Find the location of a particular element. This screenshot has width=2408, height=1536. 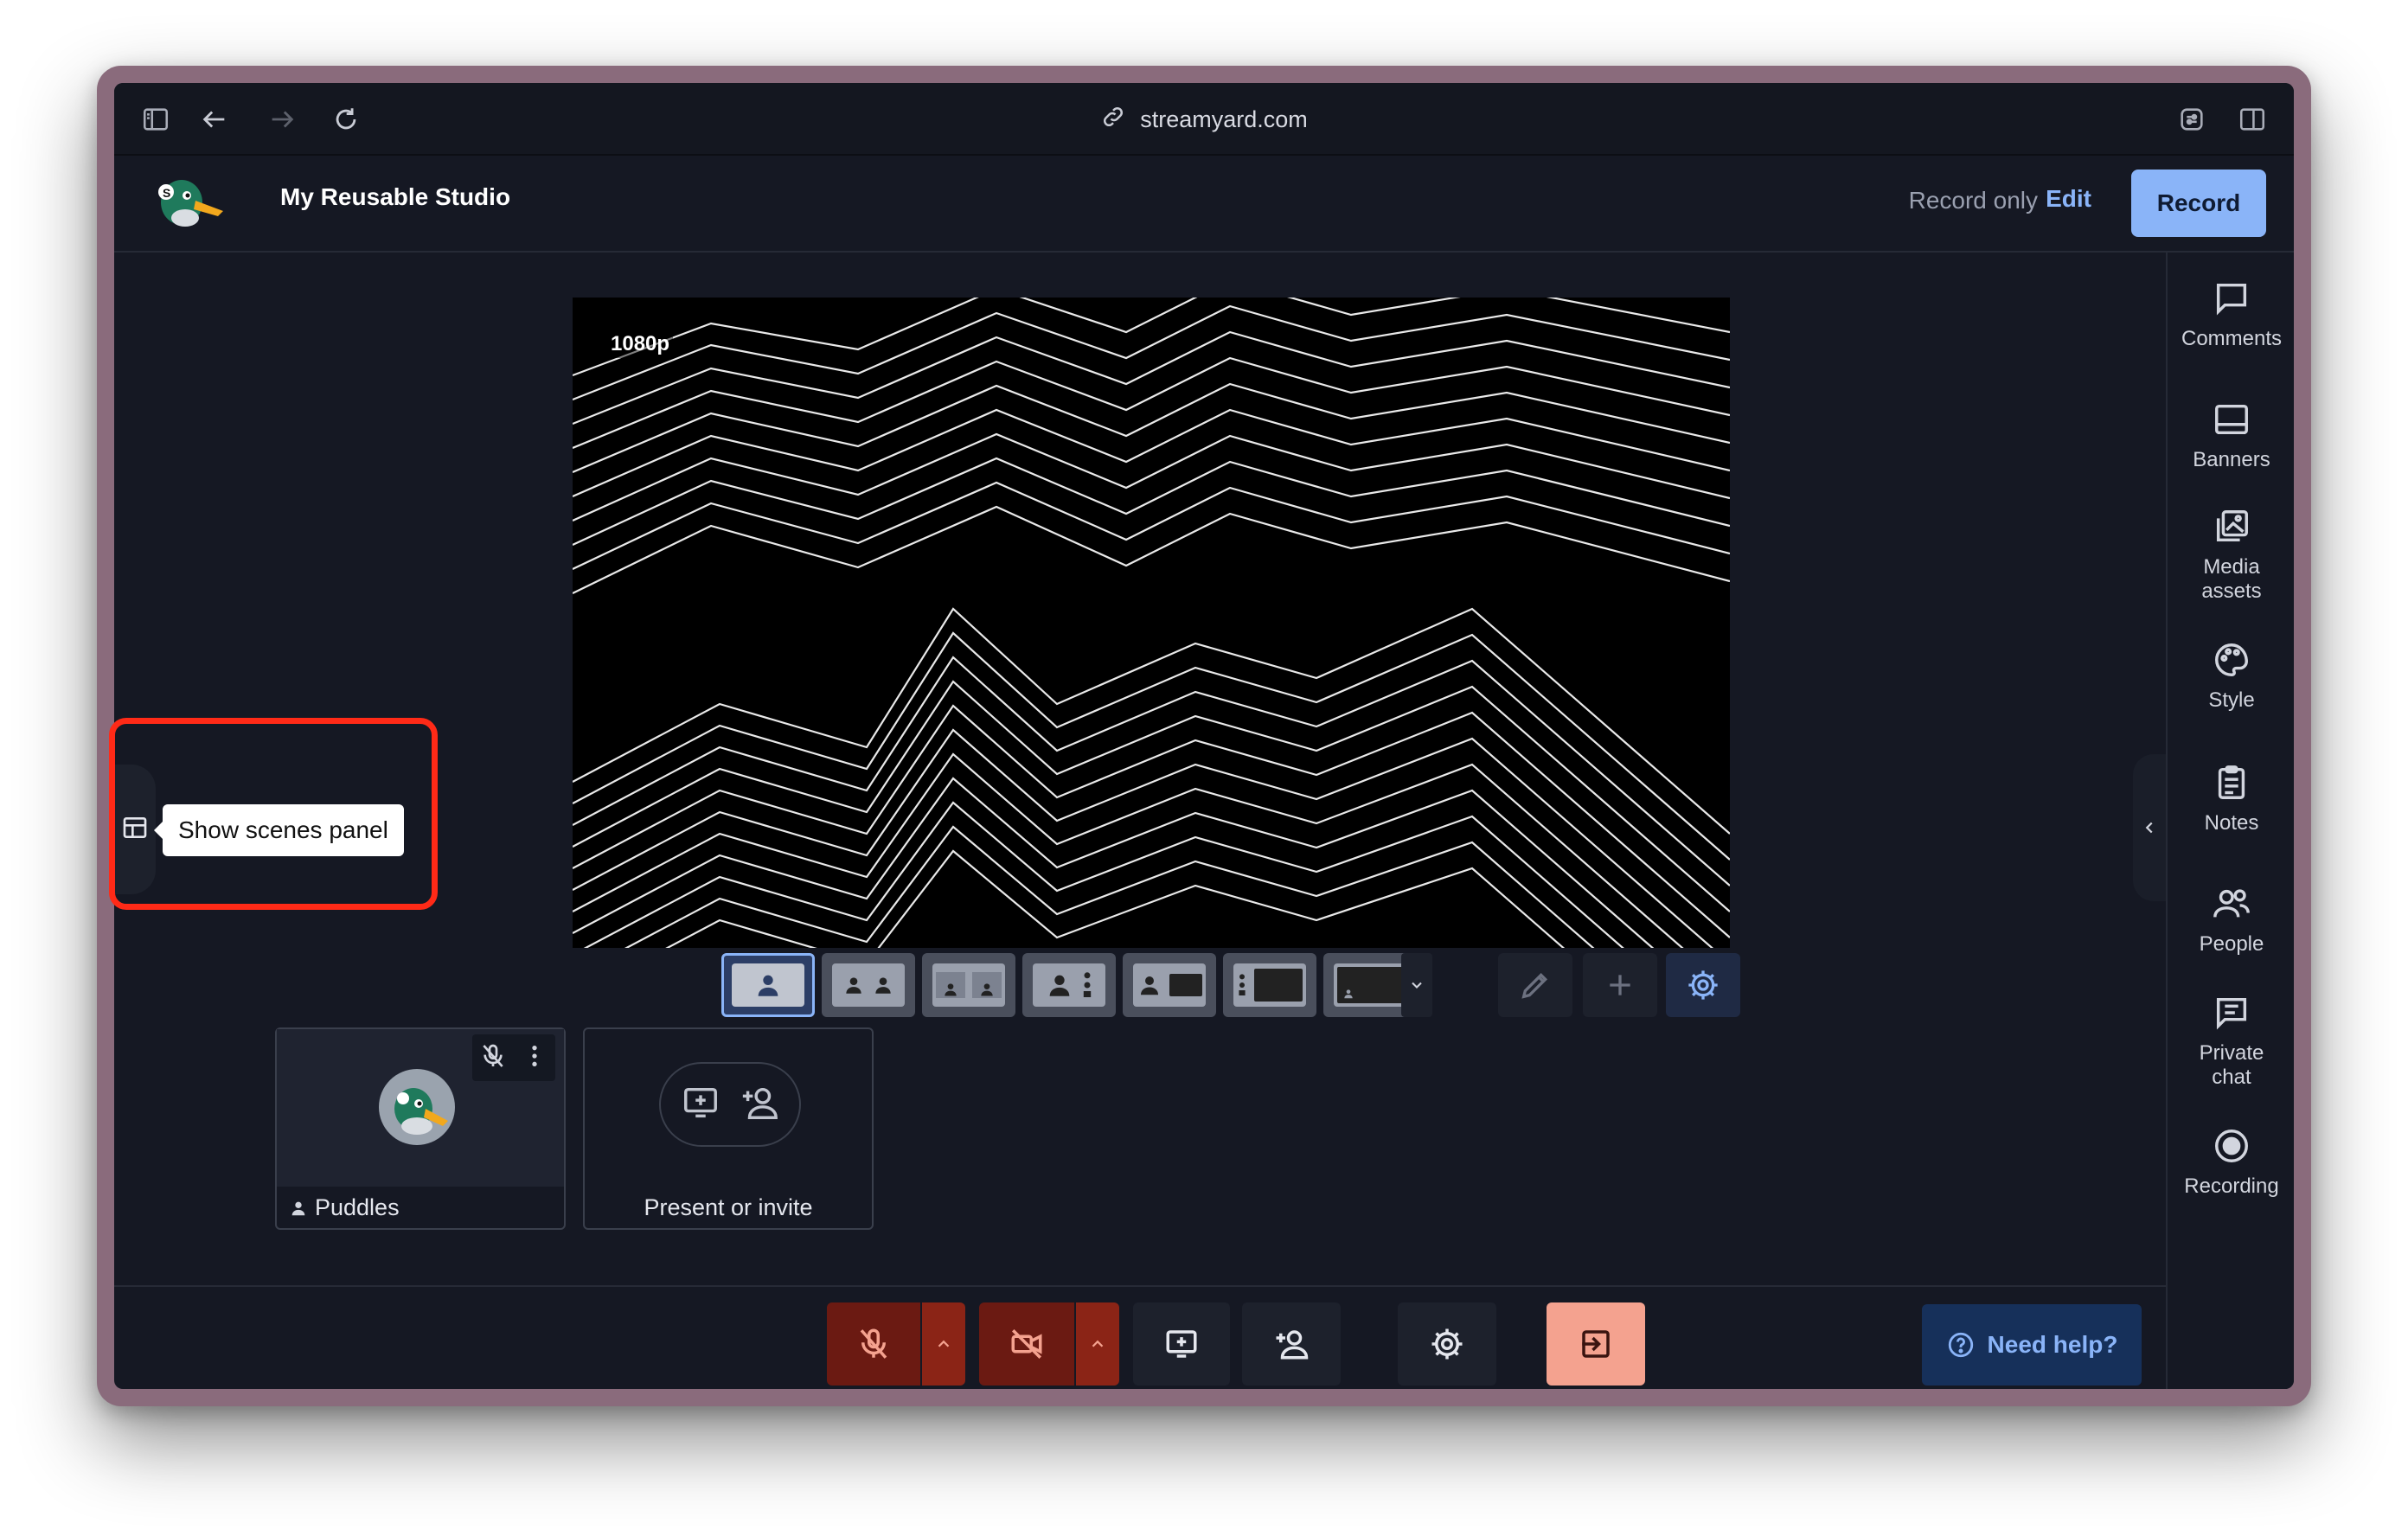

more-options-icon is located at coordinates (534, 1058).